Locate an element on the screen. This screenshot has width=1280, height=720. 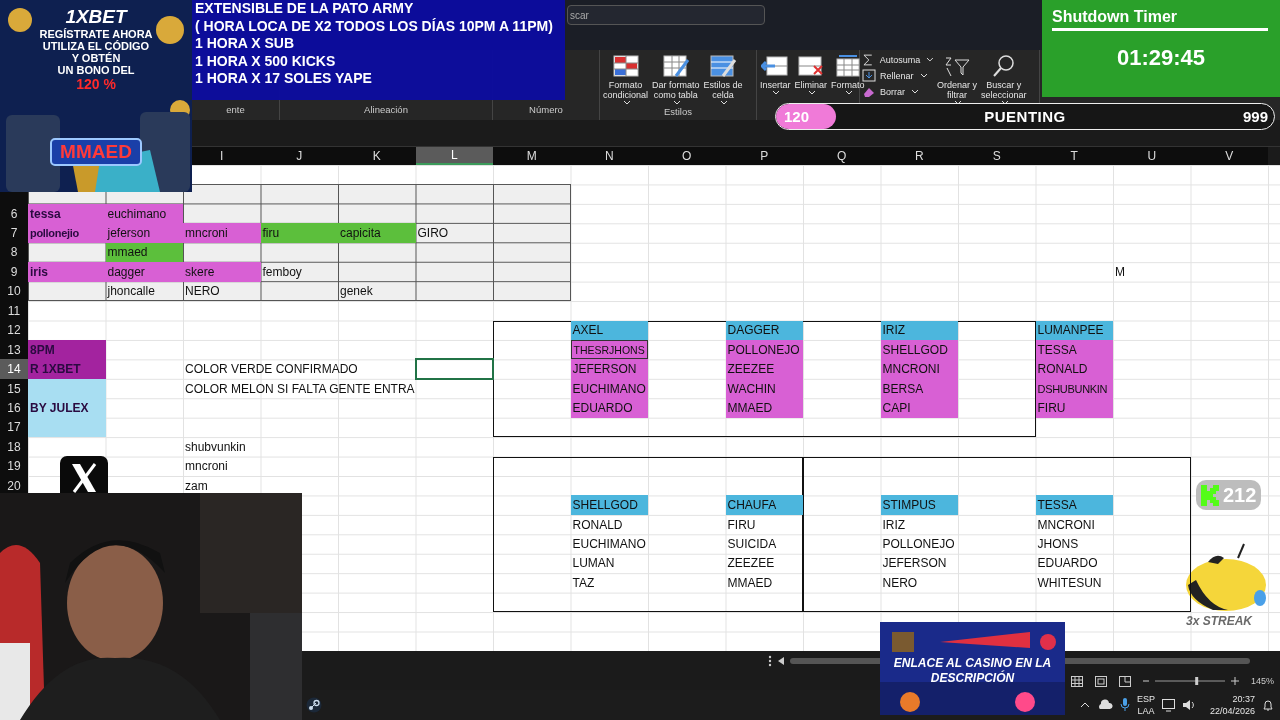
banner-text: ( HORA LOCA DE X2 TODOS LOS DÍAS 10PM A 11PM) is located at coordinates (374, 26).